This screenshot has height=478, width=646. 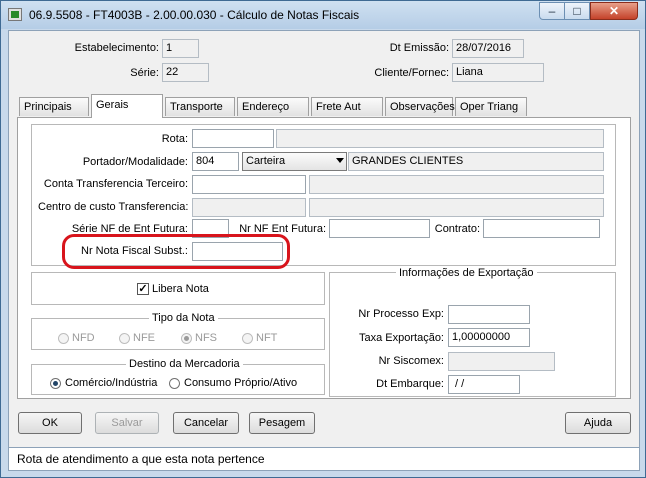 What do you see at coordinates (273, 106) in the screenshot?
I see `tab-endereco: Endereço` at bounding box center [273, 106].